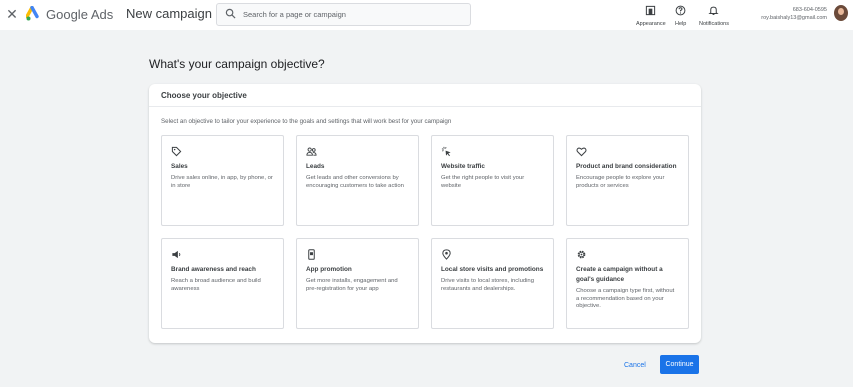 The image size is (853, 387). I want to click on phone-icon, so click(311, 253).